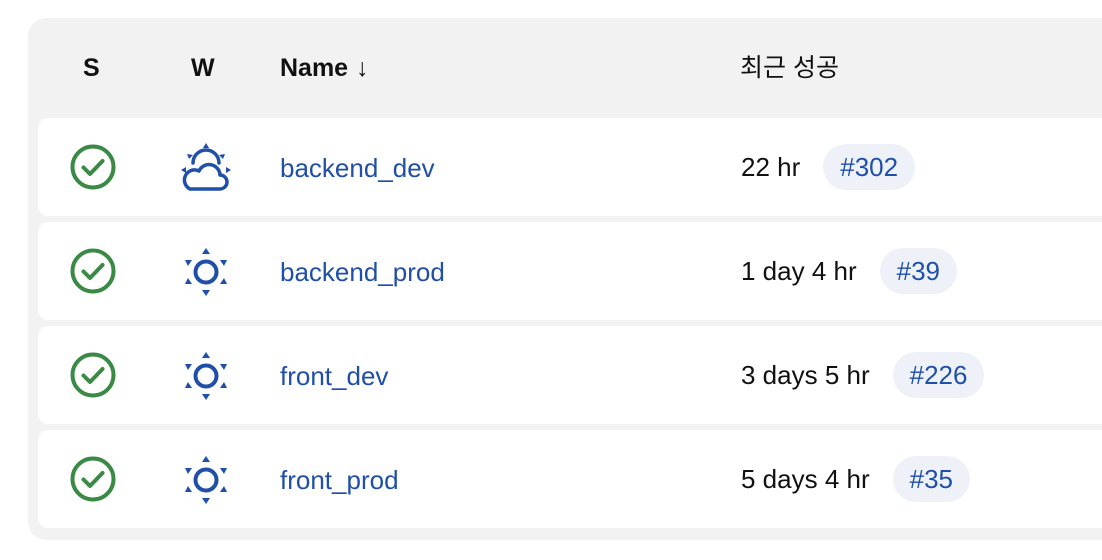 Image resolution: width=1102 pixels, height=560 pixels. Describe the element at coordinates (206, 167) in the screenshot. I see `partly-cloudy-icon` at that location.